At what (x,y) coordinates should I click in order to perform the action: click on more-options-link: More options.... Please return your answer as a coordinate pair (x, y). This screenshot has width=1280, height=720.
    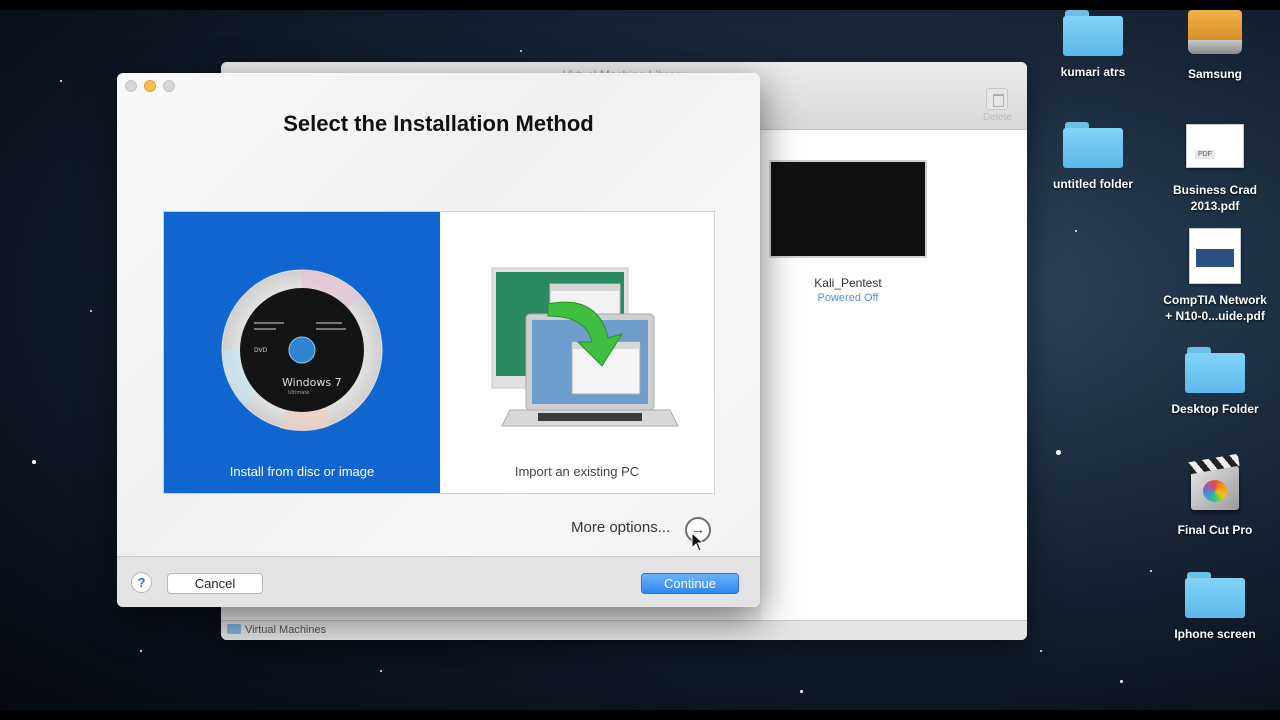
    Looking at the image, I should click on (620, 527).